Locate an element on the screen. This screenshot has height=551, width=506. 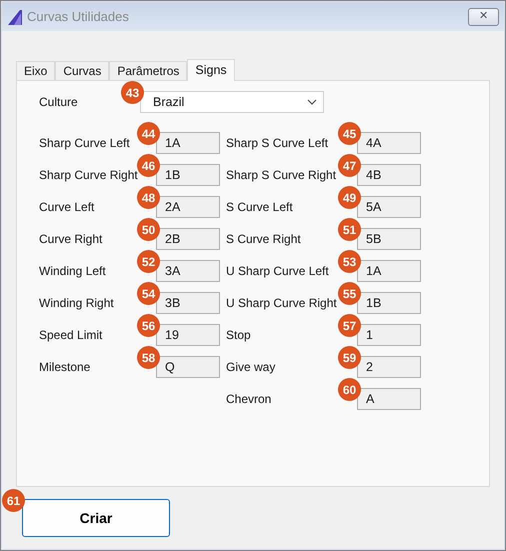
create-button: Criar is located at coordinates (96, 518).